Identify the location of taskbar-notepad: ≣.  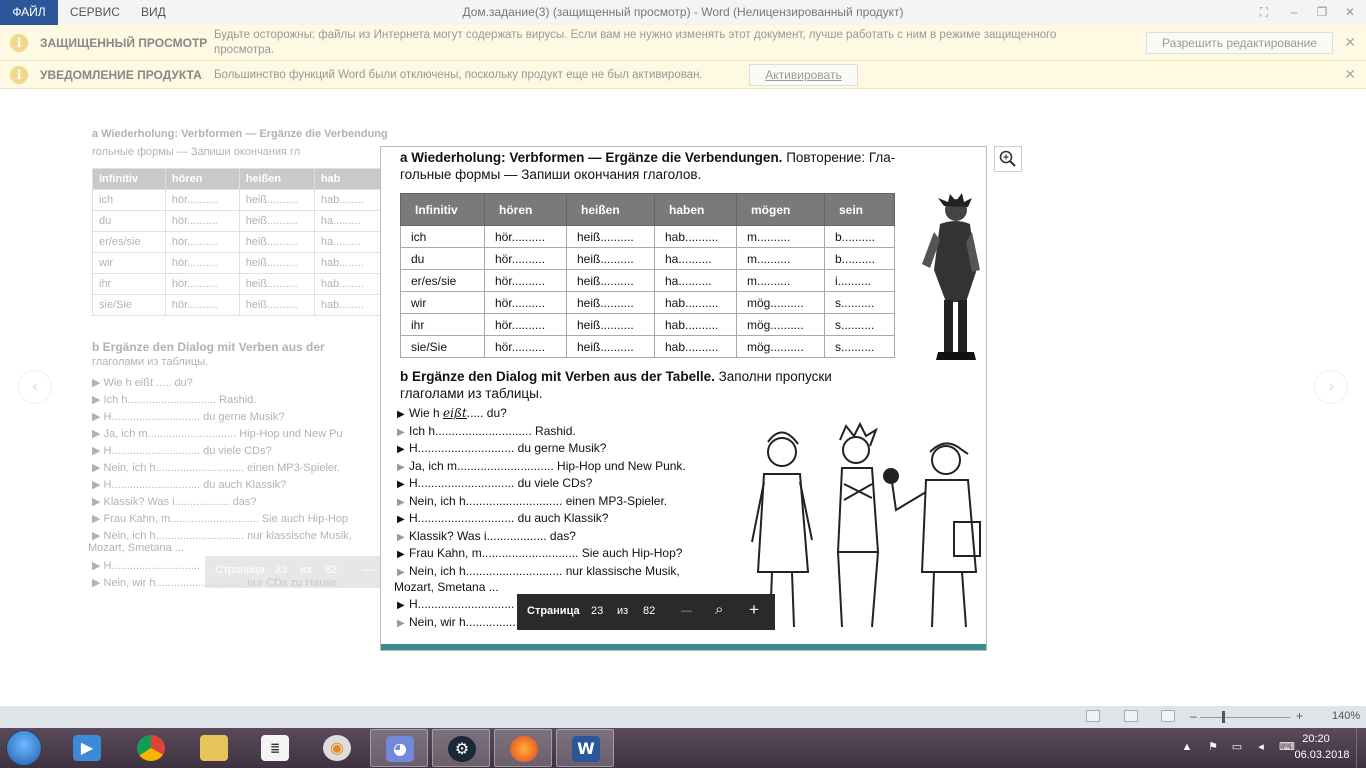
(275, 748).